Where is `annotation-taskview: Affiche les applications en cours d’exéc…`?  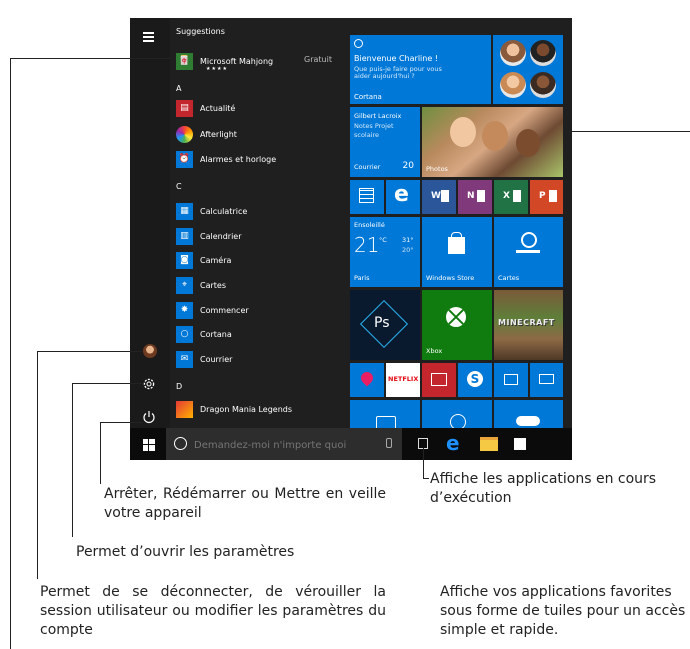 annotation-taskview: Affiche les applications en cours d’exéc… is located at coordinates (543, 488).